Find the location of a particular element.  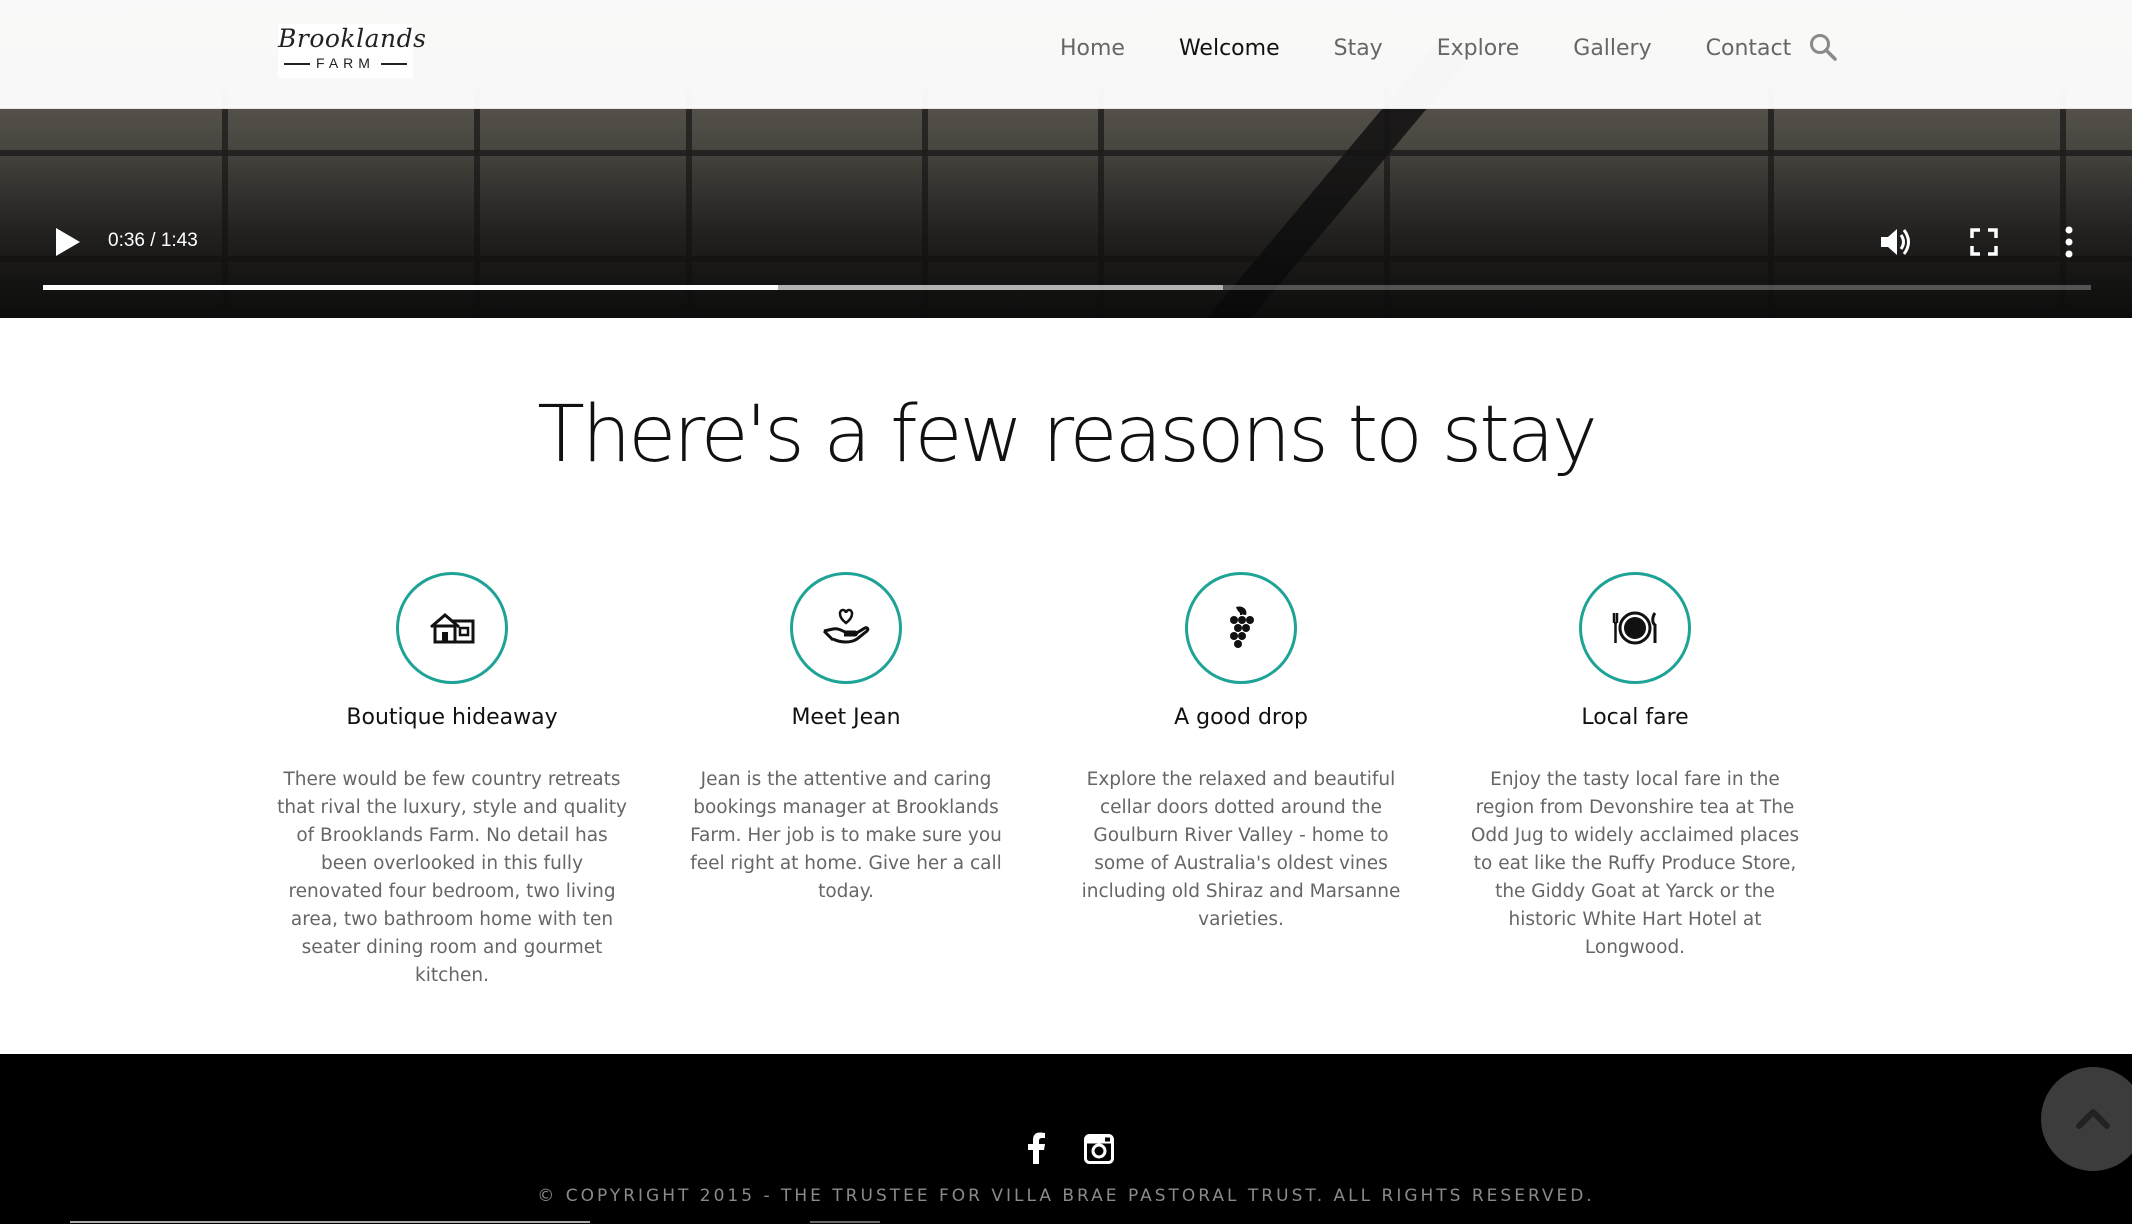

brand-logo: Brooklands FARM is located at coordinates (352, 51).